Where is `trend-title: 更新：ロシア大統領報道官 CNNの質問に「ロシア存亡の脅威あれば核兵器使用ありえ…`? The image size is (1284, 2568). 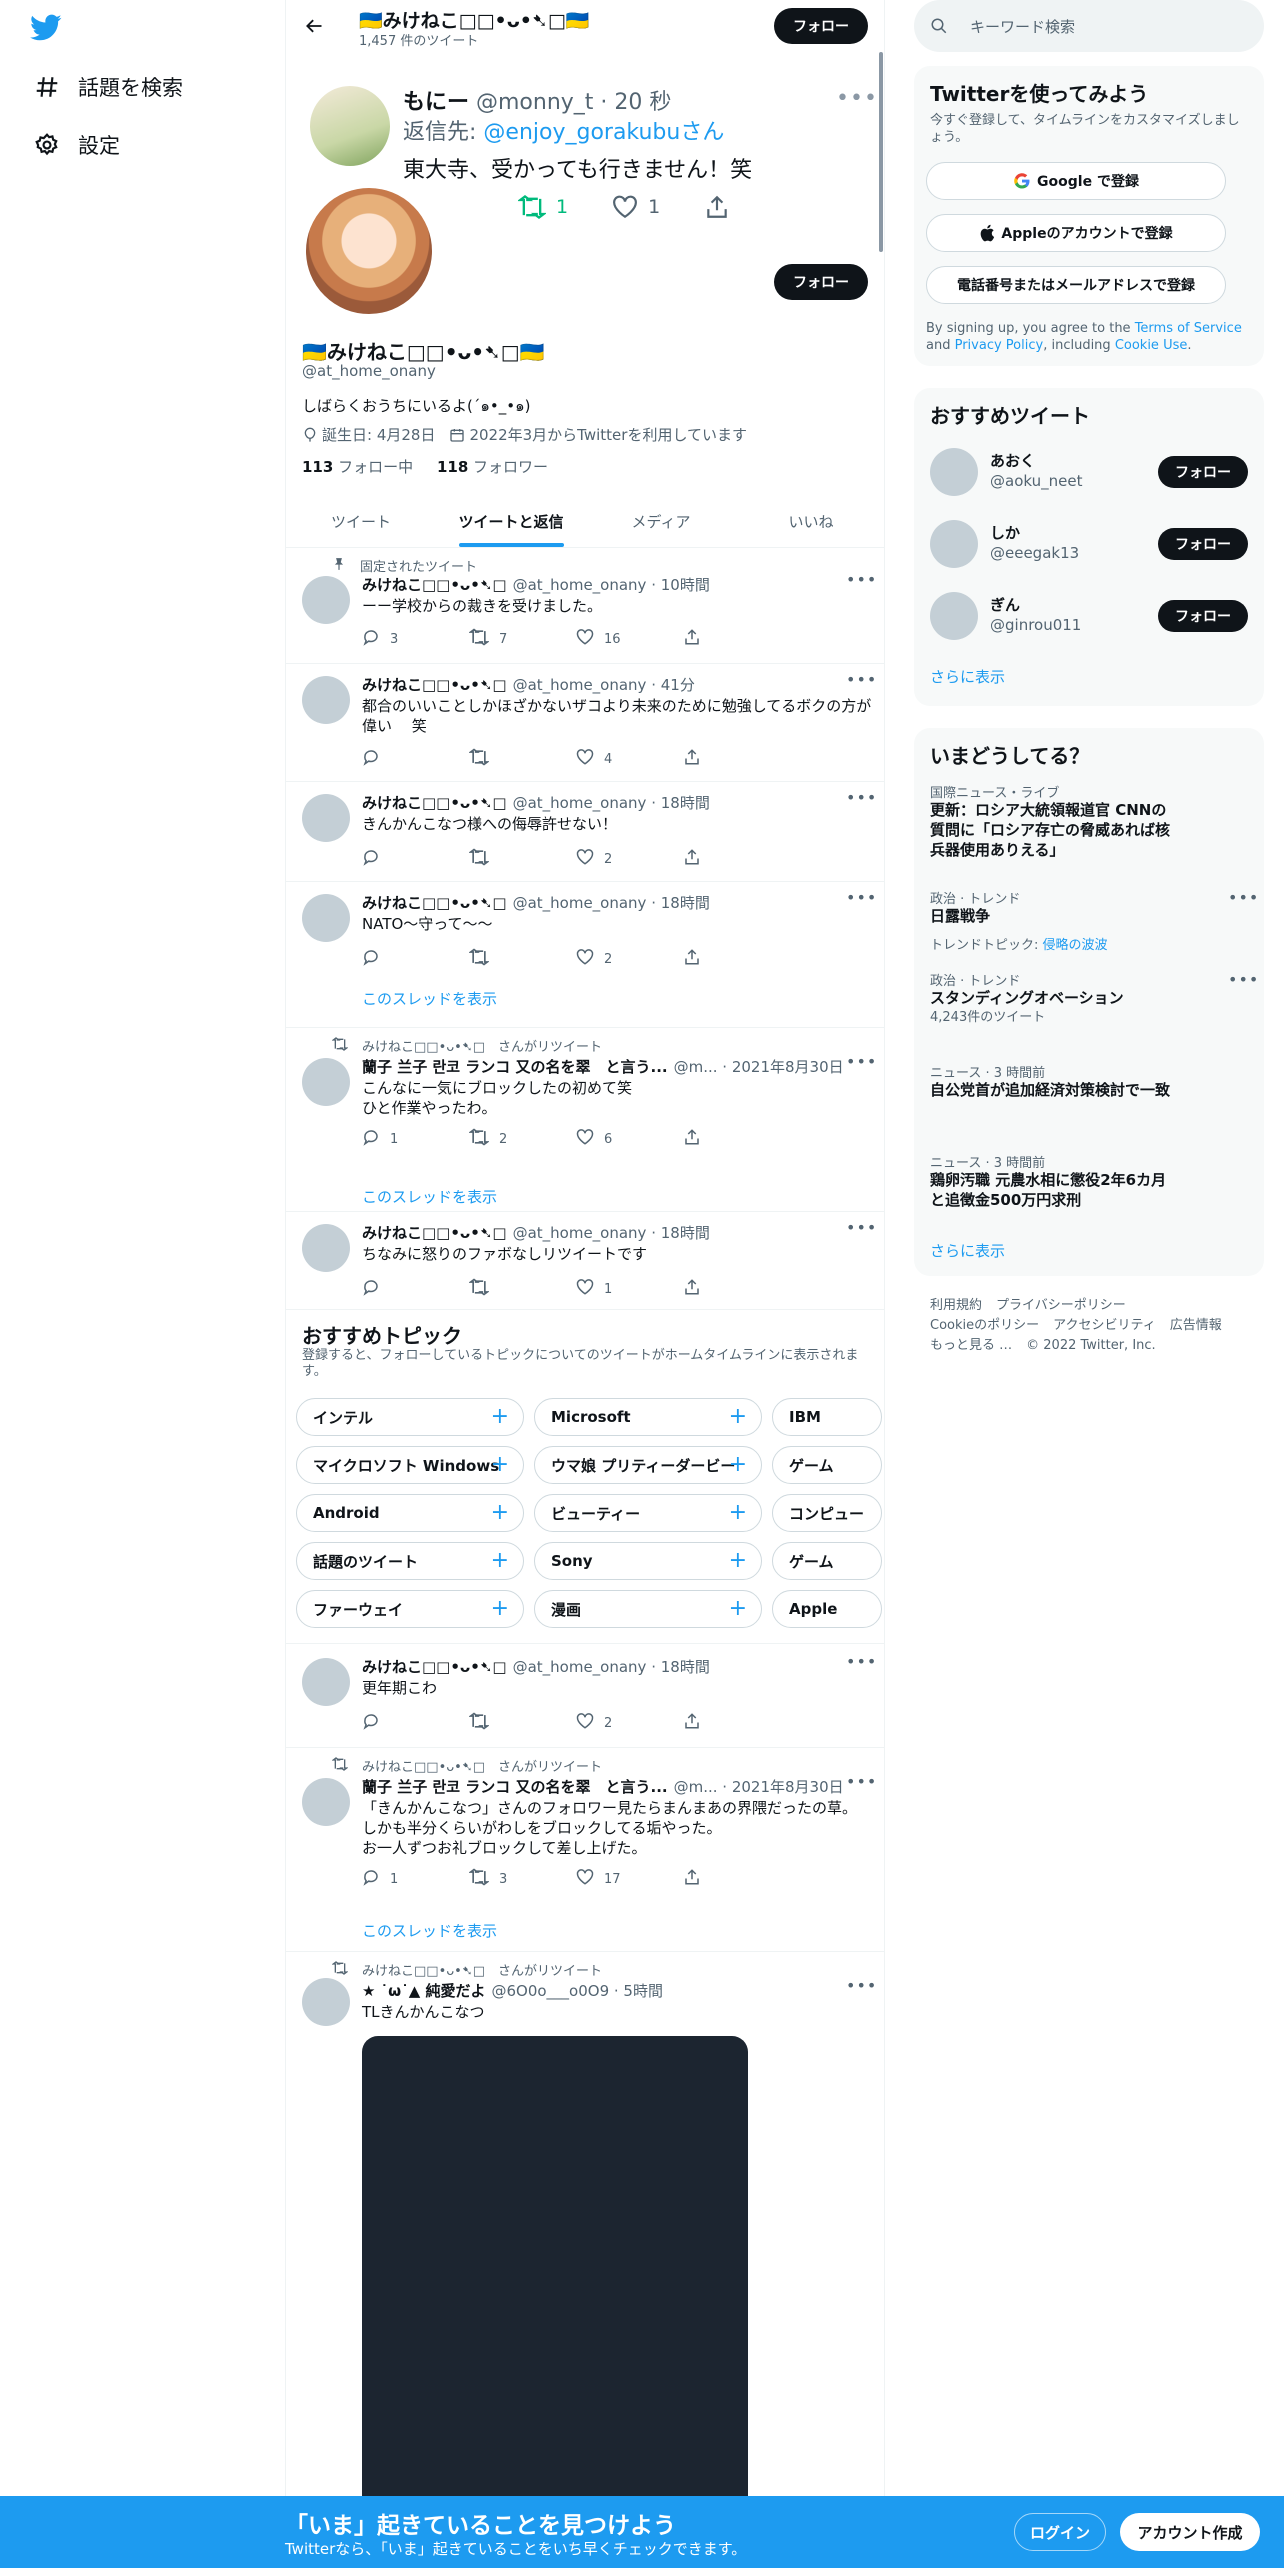
trend-title: 更新：ロシア大統領報道官 CNNの質問に「ロシア存亡の脅威あれば核兵器使用ありえ… is located at coordinates (1055, 830).